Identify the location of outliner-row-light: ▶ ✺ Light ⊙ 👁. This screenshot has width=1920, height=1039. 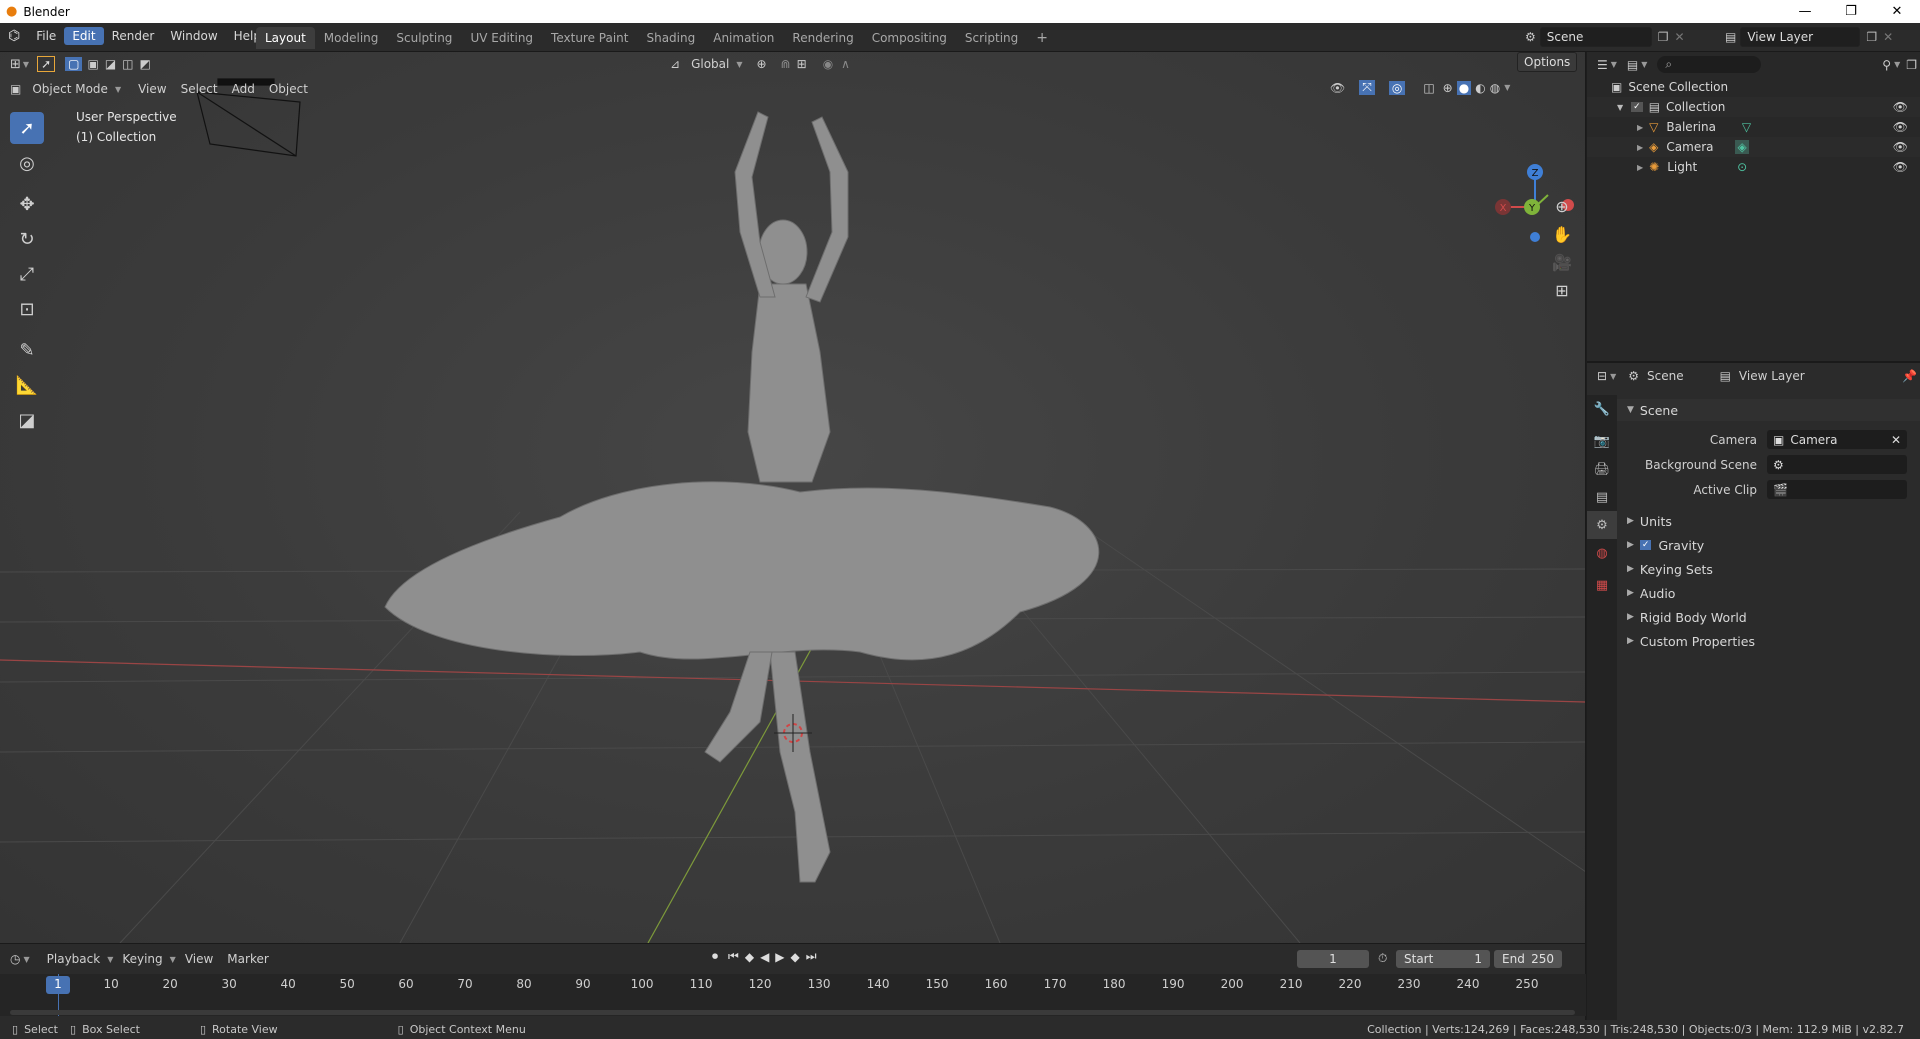
(1753, 167).